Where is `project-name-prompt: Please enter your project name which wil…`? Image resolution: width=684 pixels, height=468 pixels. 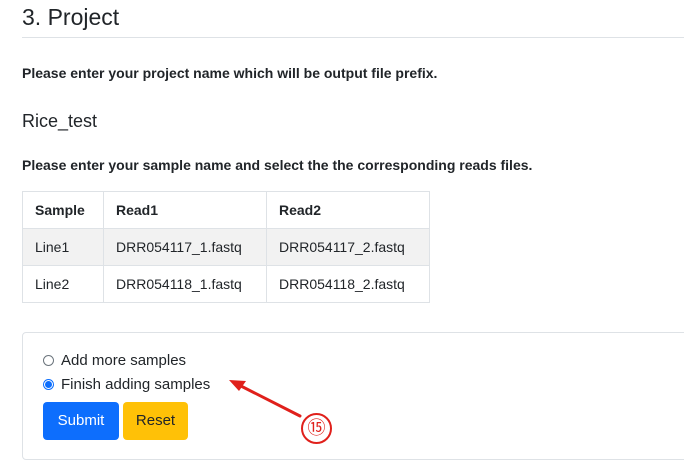
project-name-prompt: Please enter your project name which wil… is located at coordinates (230, 73).